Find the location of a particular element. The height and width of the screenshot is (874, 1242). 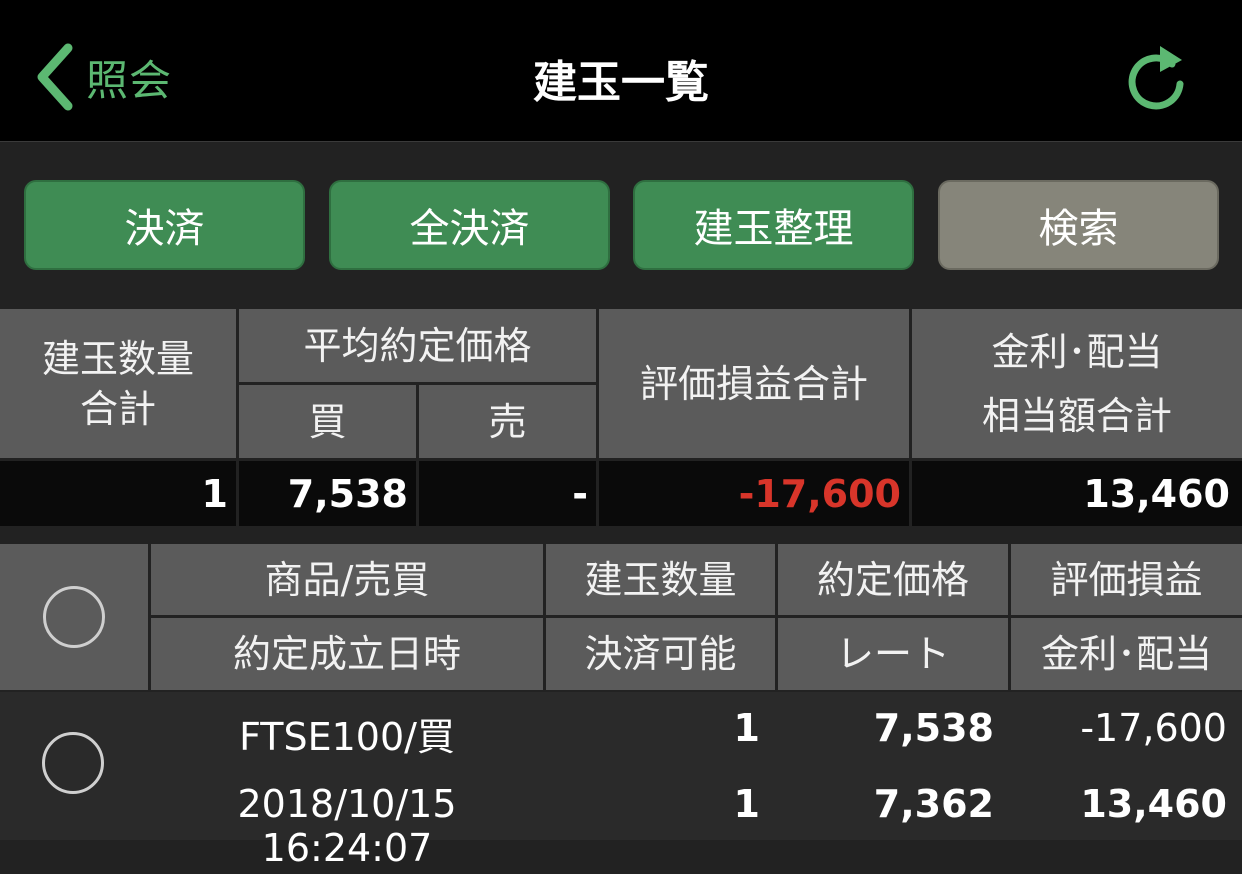

summary-sell-value: - is located at coordinates (507, 493).